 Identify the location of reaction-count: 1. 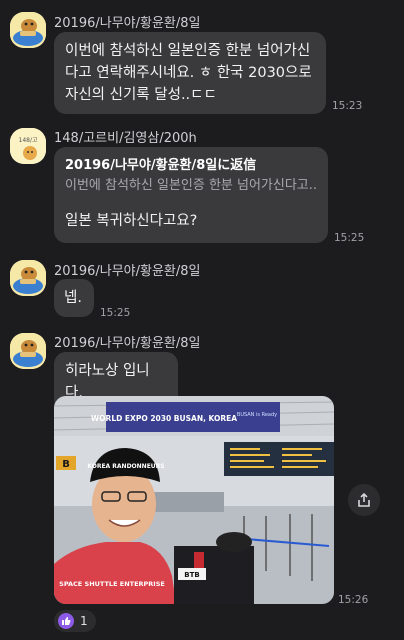
(84, 621).